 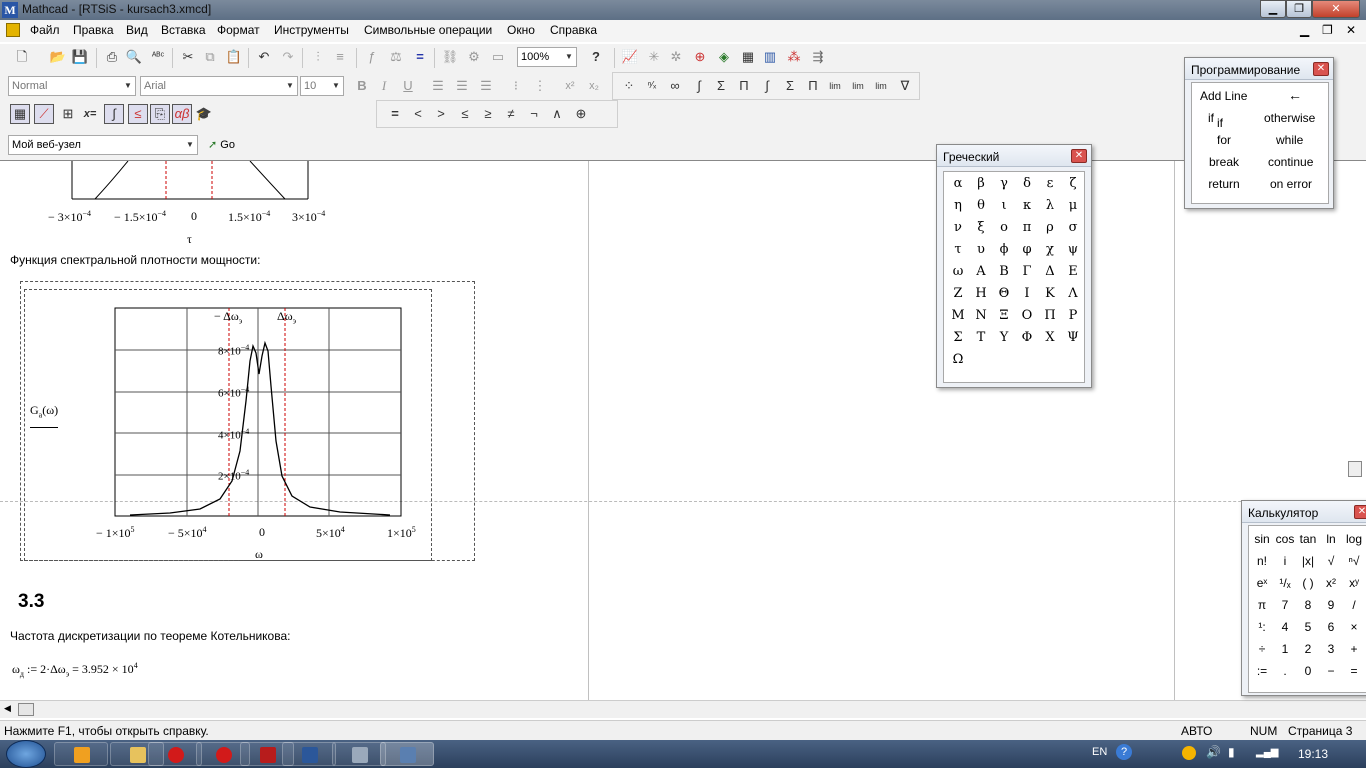 I want to click on signal-icon: ▂▄▆, so click(x=1267, y=752).